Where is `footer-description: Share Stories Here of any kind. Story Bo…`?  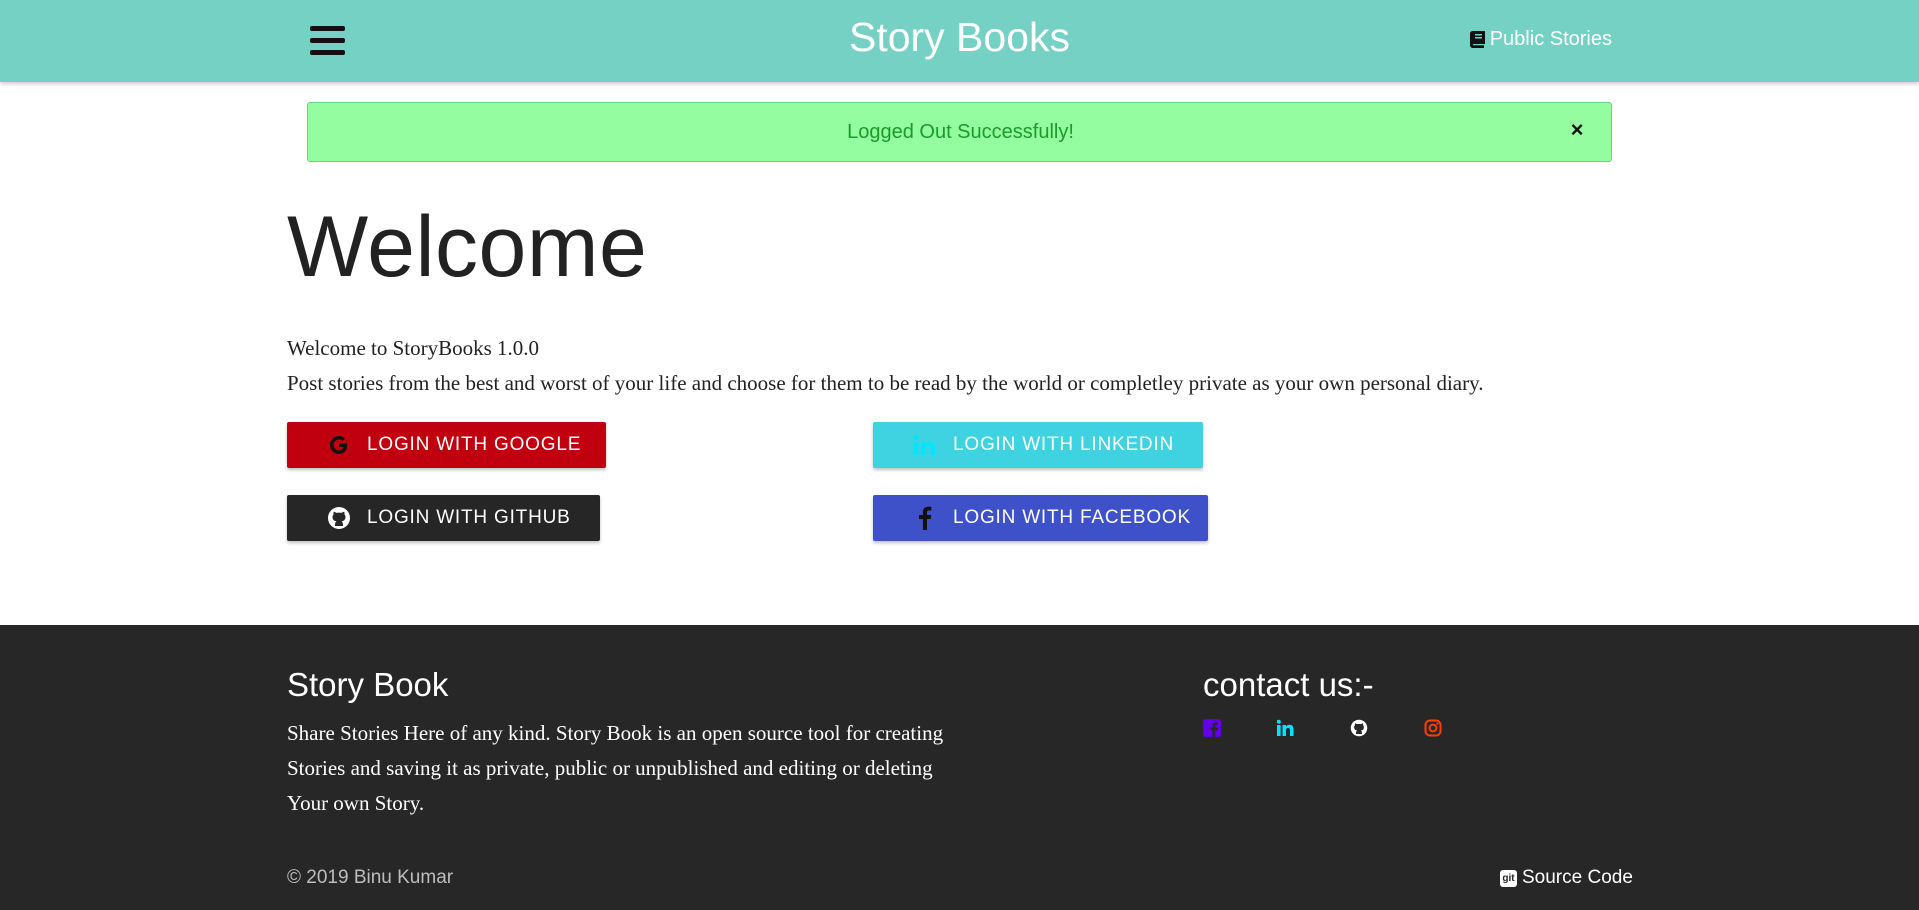
footer-description: Share Stories Here of any kind. Story Bo… is located at coordinates (615, 768).